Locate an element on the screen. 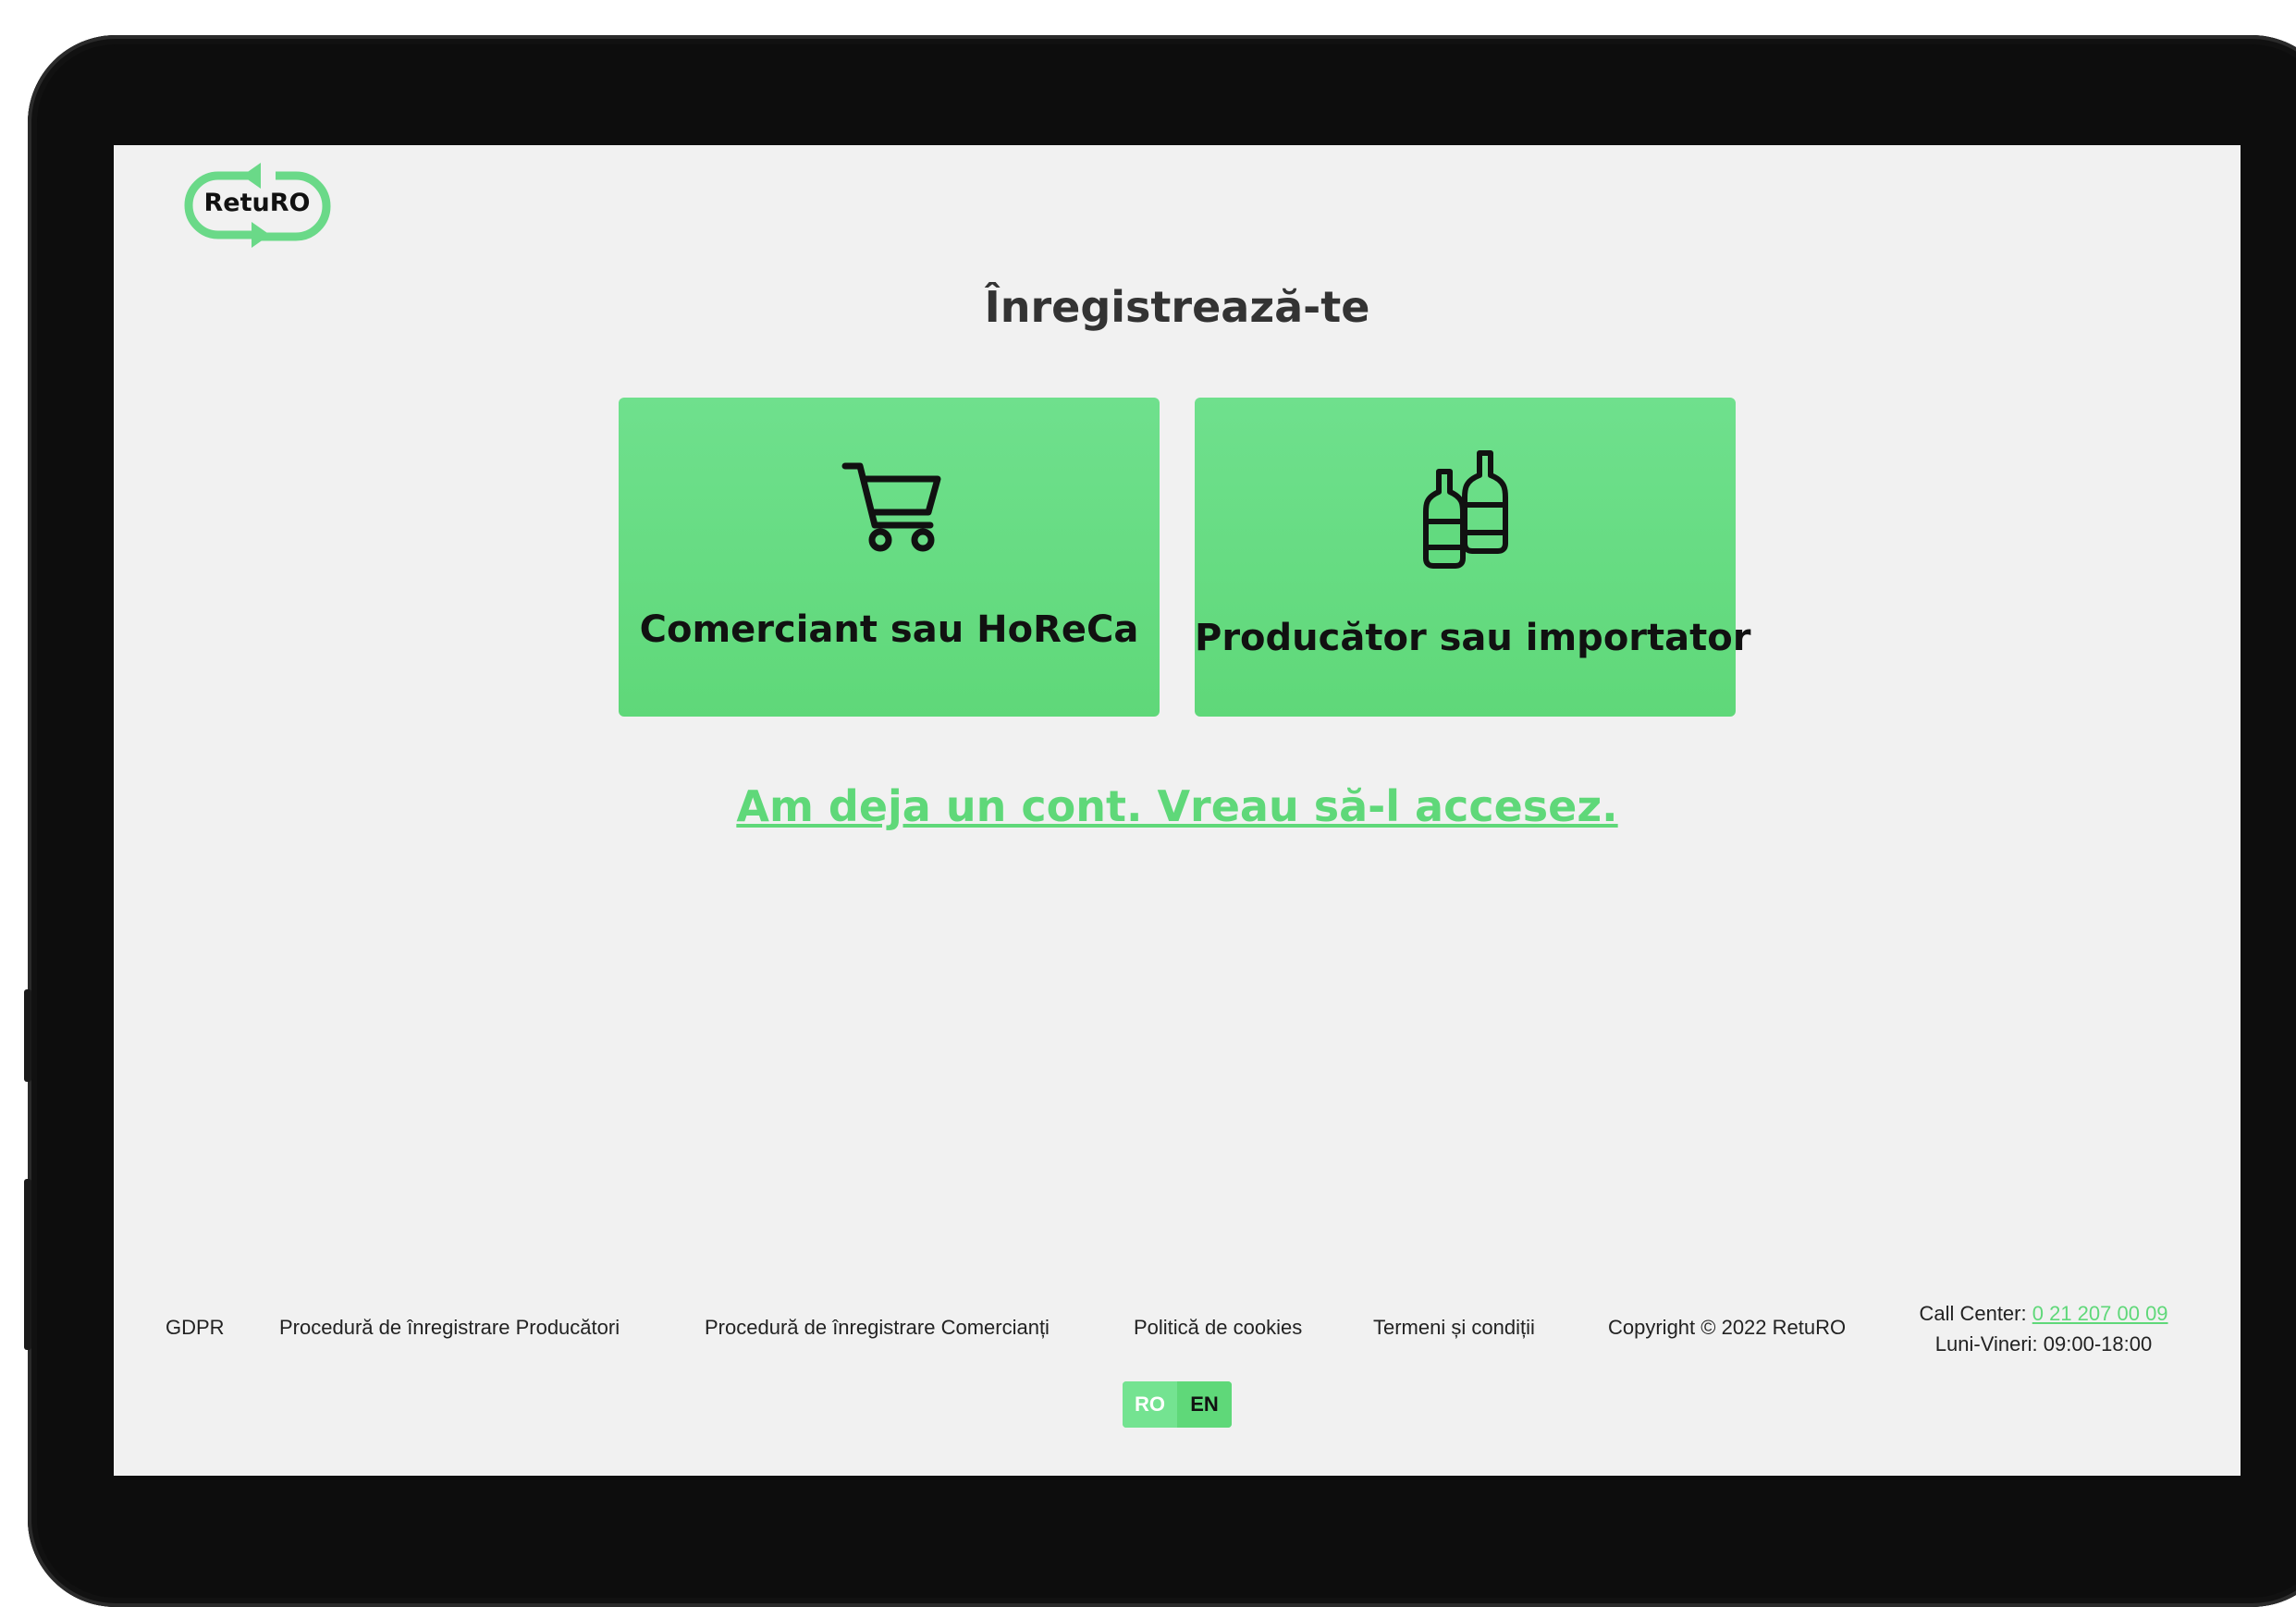 This screenshot has height=1607, width=2296. register-merchant-card: Comerciant sau HoReCa is located at coordinates (889, 557).